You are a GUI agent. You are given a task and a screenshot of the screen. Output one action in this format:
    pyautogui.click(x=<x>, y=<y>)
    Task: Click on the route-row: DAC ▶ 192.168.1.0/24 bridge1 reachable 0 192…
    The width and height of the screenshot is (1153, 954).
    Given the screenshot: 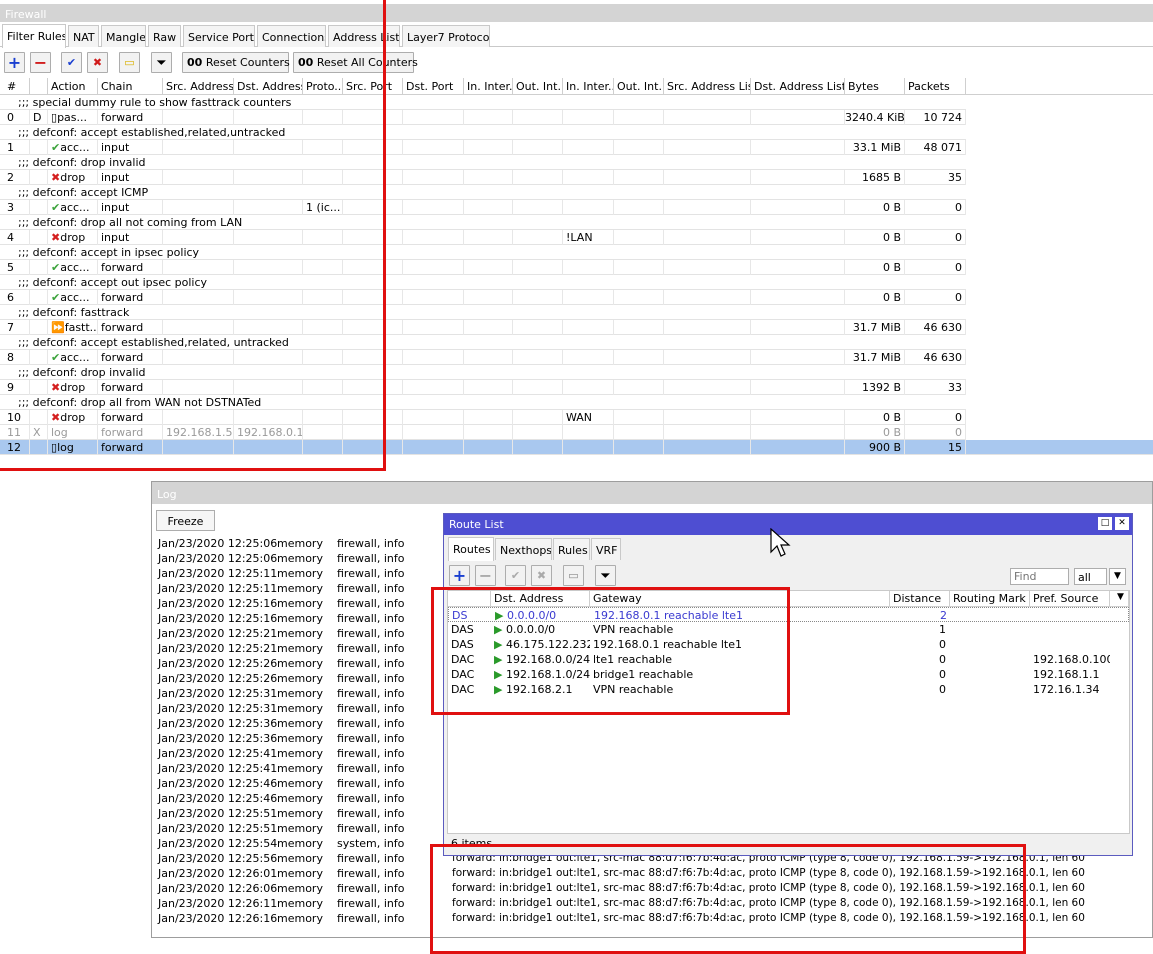 What is the action you would take?
    pyautogui.click(x=788, y=674)
    